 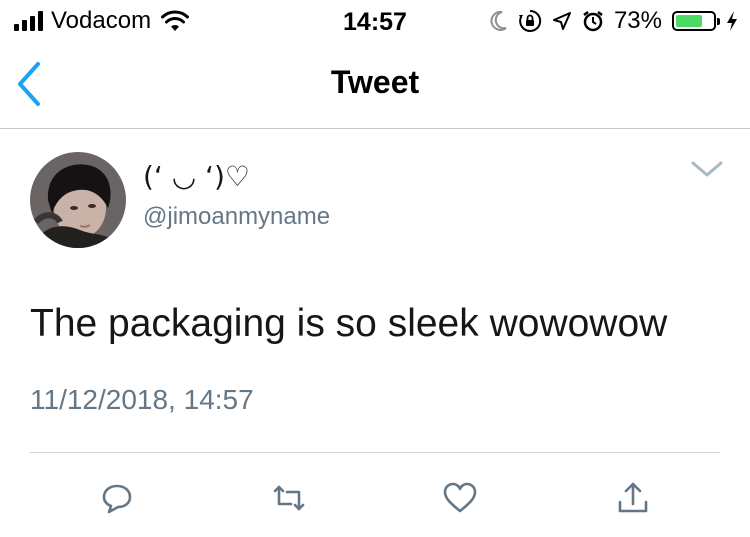 I want to click on like-button, so click(x=460, y=498).